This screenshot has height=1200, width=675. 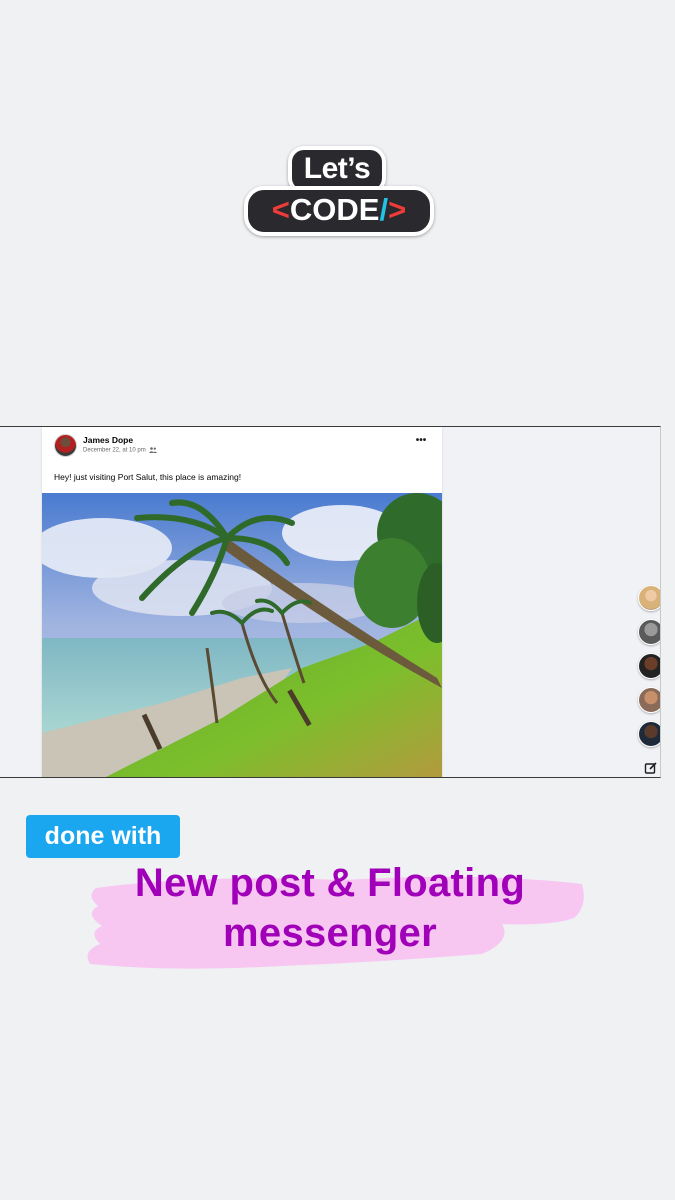 What do you see at coordinates (330, 908) in the screenshot?
I see `headline: New post & Floating messenger` at bounding box center [330, 908].